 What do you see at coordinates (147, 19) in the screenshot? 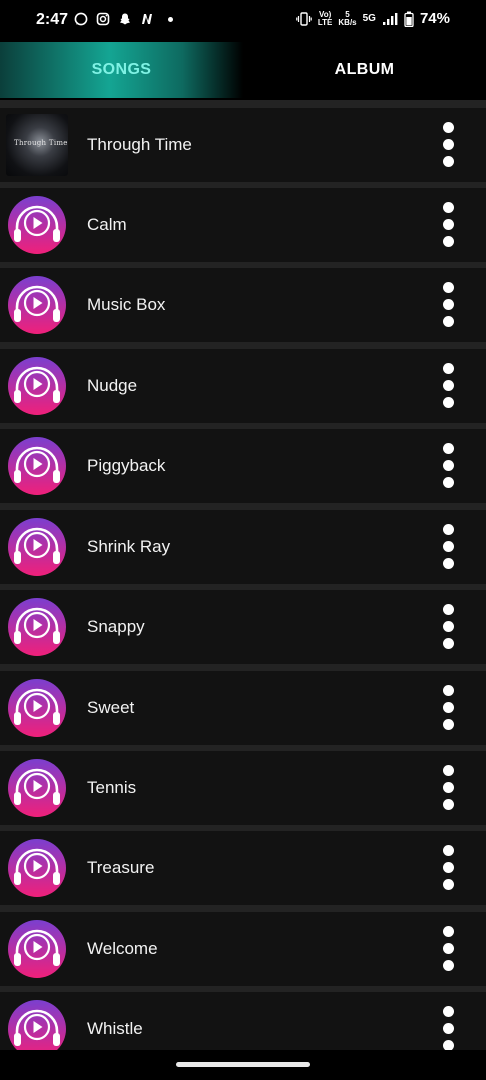
I see `news-icon` at bounding box center [147, 19].